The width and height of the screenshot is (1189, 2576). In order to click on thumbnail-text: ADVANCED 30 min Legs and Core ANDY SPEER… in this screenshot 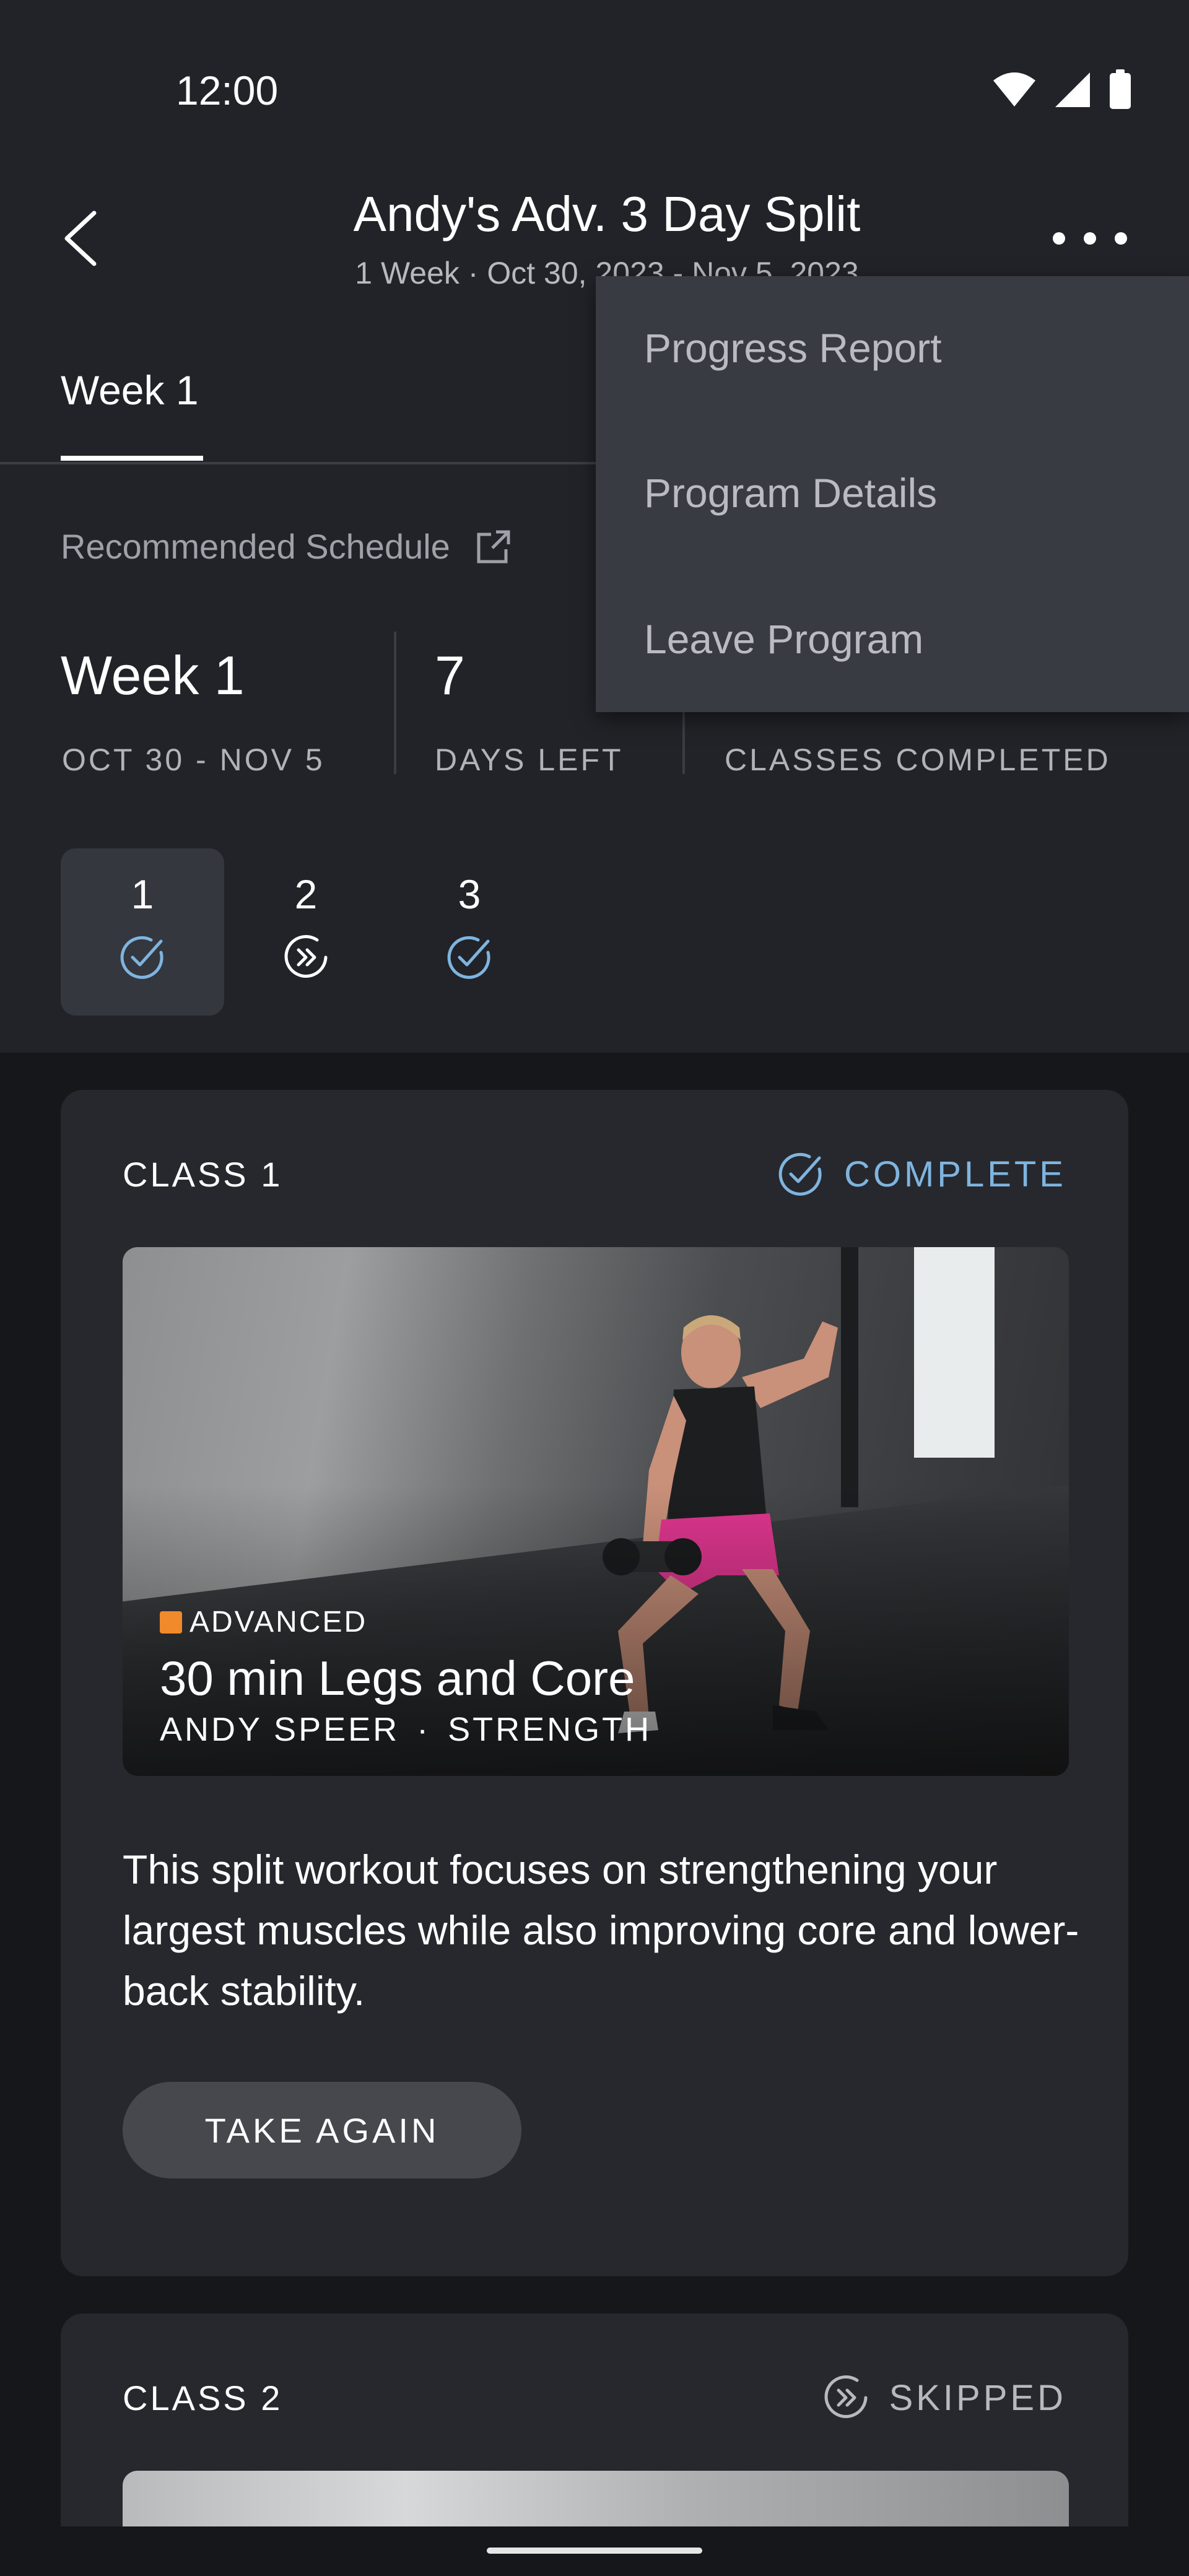, I will do `click(405, 1677)`.